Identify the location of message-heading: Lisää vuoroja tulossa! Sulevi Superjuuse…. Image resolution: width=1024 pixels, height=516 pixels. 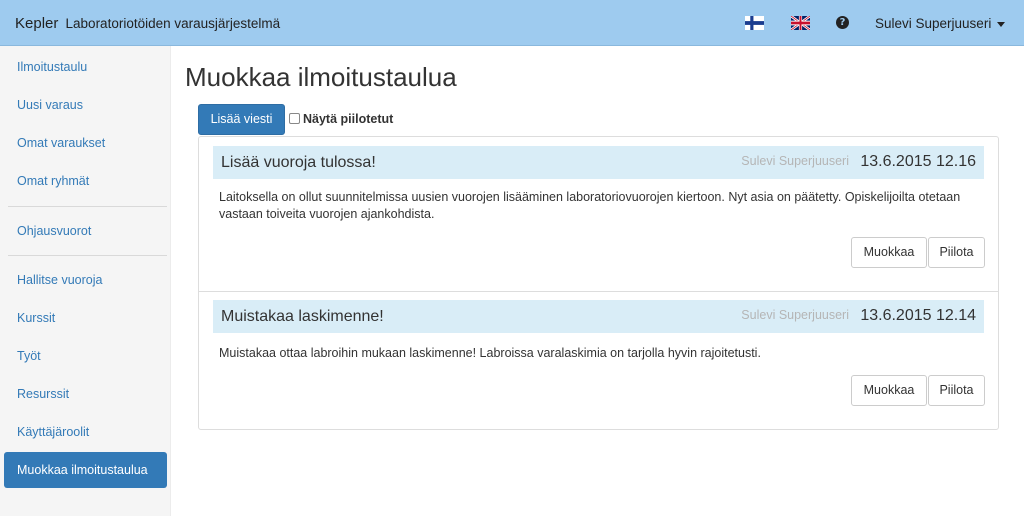
(598, 162).